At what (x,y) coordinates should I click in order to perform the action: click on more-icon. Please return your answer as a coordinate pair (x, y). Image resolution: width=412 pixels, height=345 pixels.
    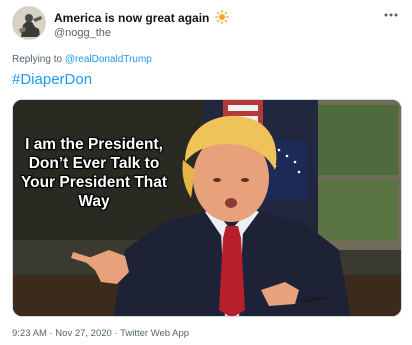
    Looking at the image, I should click on (391, 15).